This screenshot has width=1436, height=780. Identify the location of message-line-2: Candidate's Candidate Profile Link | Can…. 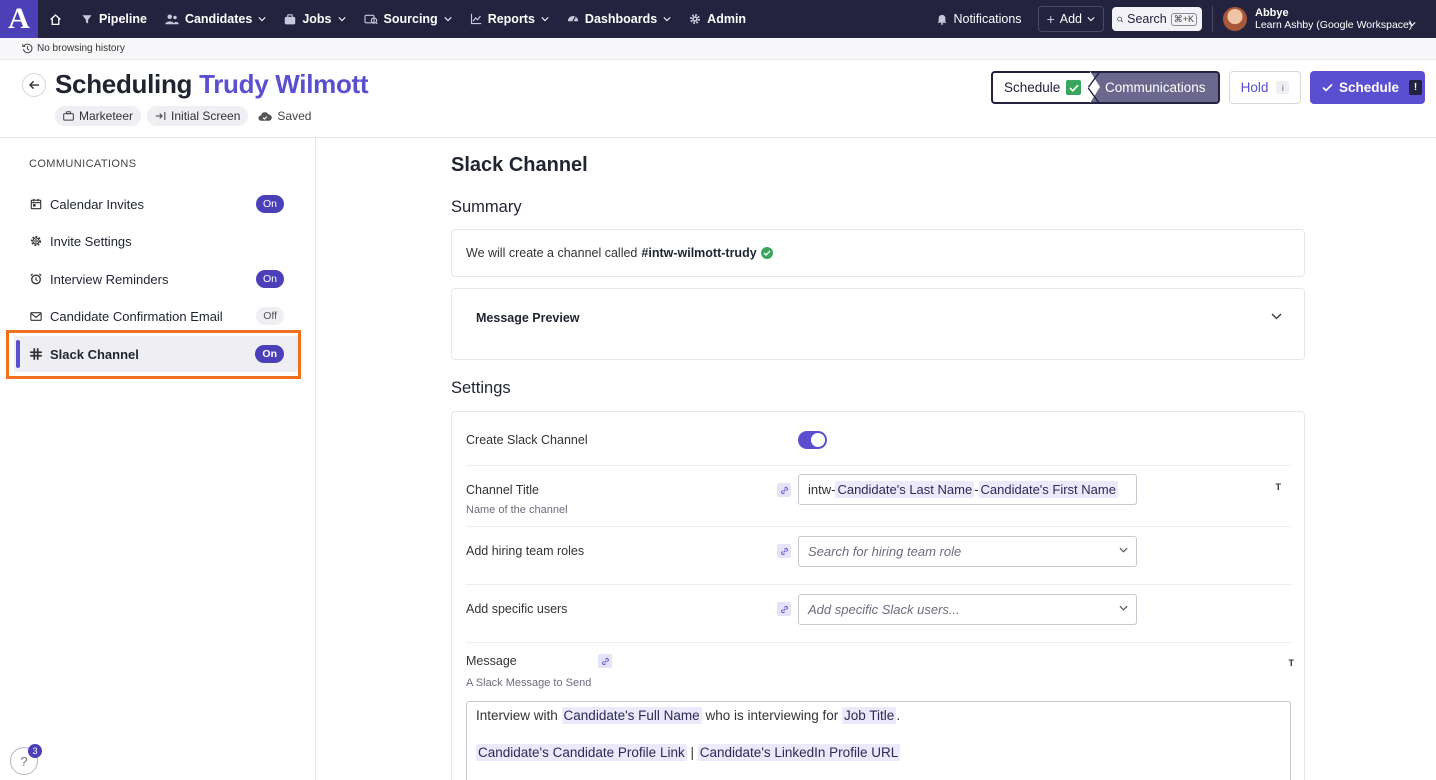
(878, 752).